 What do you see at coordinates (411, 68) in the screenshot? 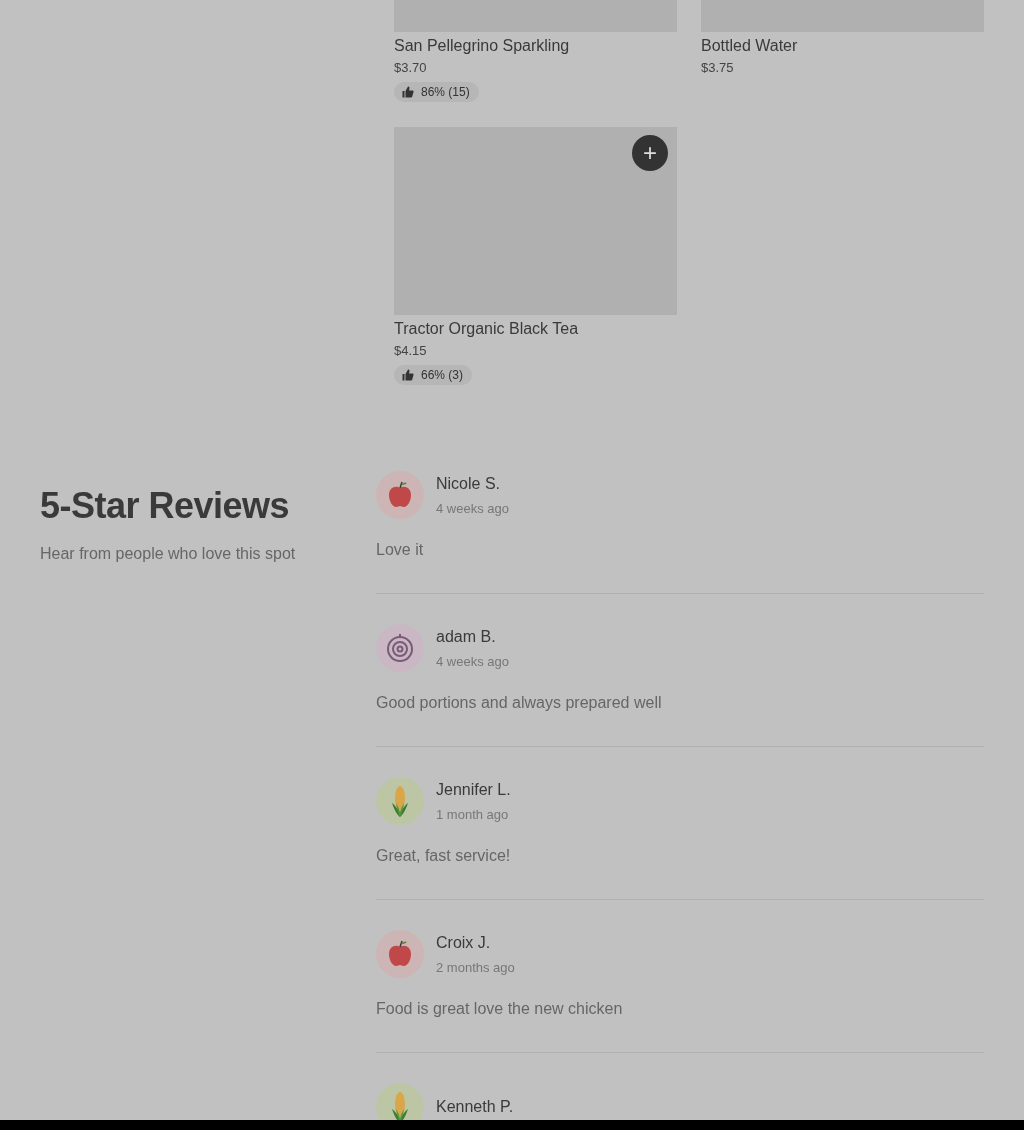
I see `product-price: $3.70` at bounding box center [411, 68].